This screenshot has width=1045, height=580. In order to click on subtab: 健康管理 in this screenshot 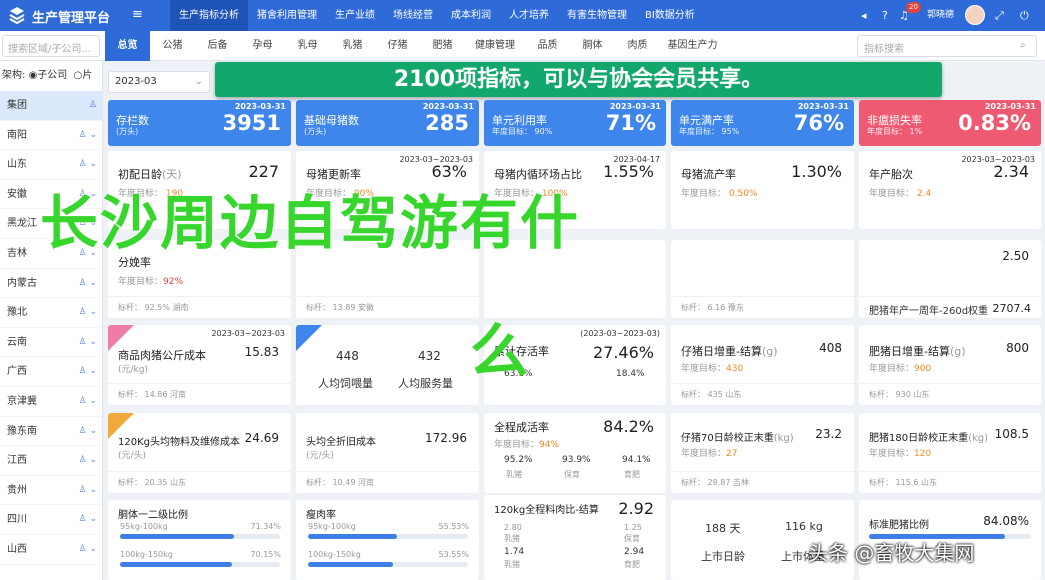, I will do `click(495, 46)`.